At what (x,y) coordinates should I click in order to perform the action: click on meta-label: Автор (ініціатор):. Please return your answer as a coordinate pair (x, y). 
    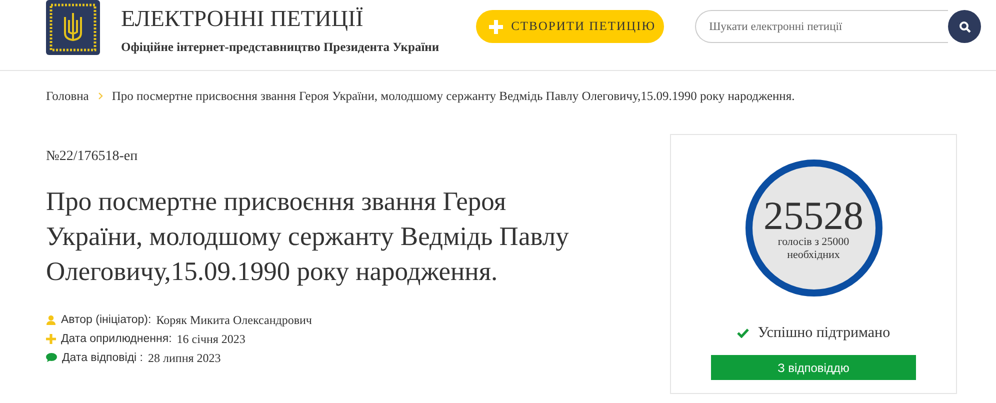
    Looking at the image, I should click on (106, 320).